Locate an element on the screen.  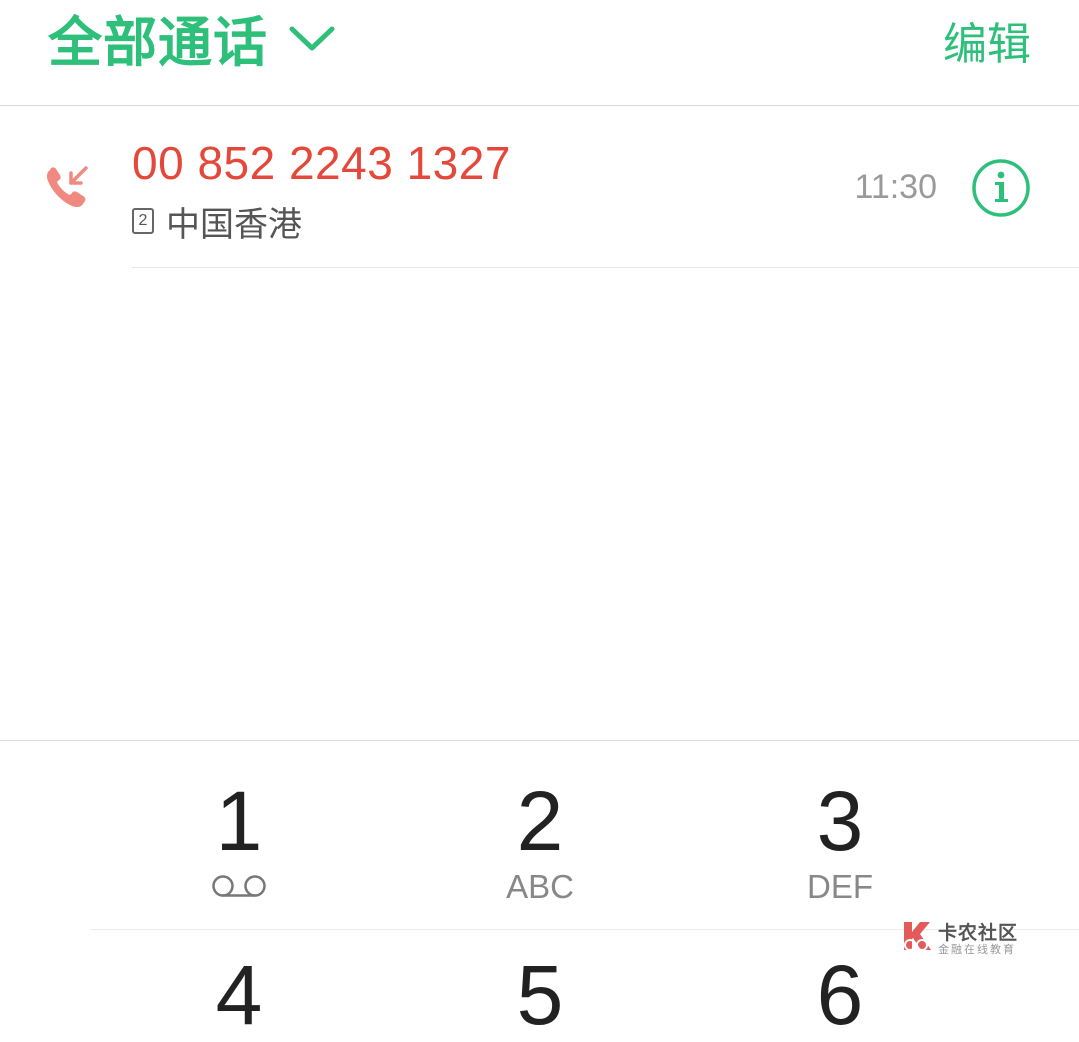
dialpad-key-6: 6 is located at coordinates (840, 995).